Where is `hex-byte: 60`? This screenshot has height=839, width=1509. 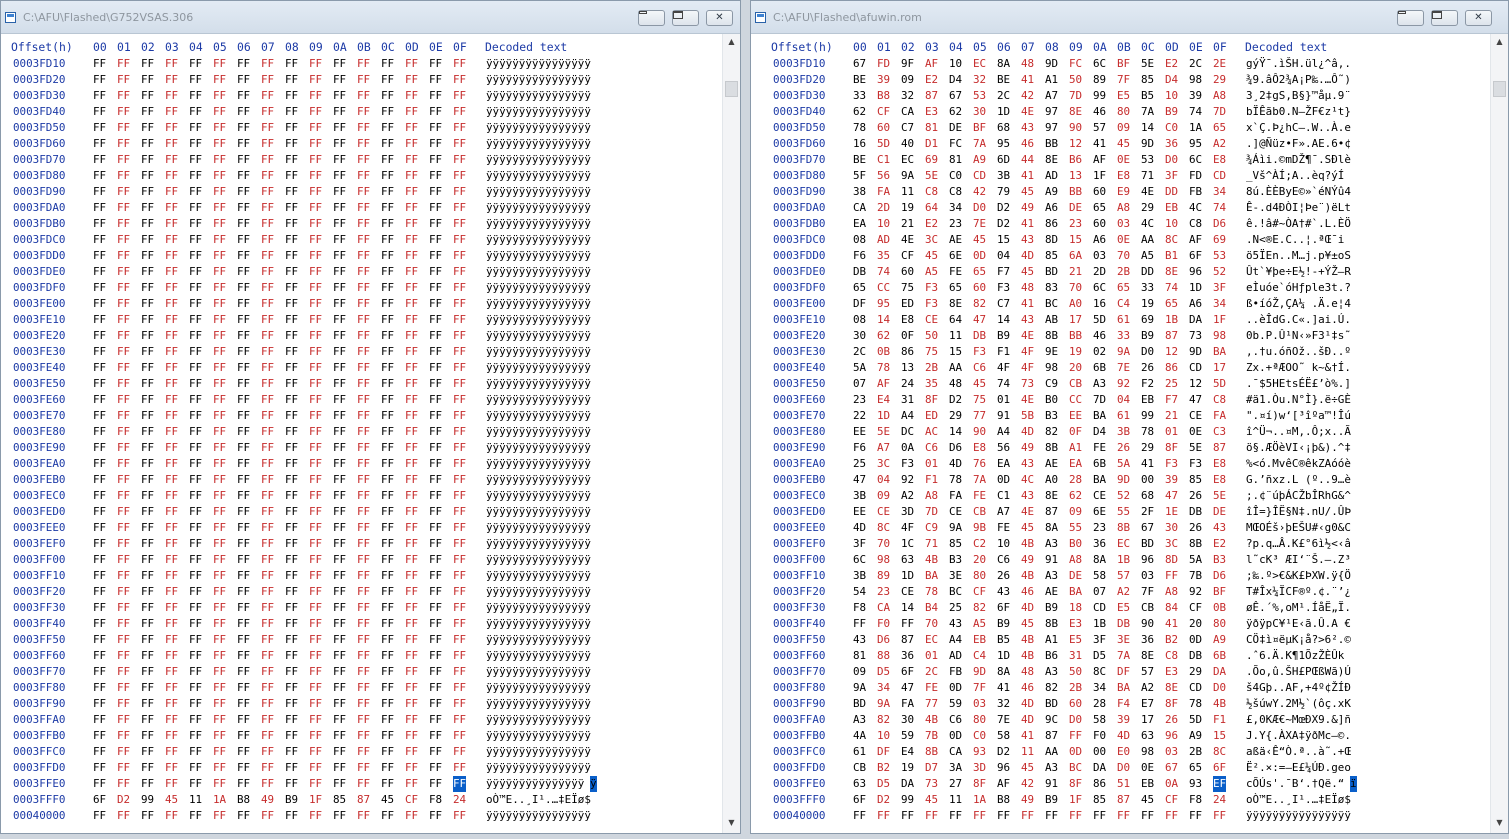 hex-byte: 60 is located at coordinates (1099, 192).